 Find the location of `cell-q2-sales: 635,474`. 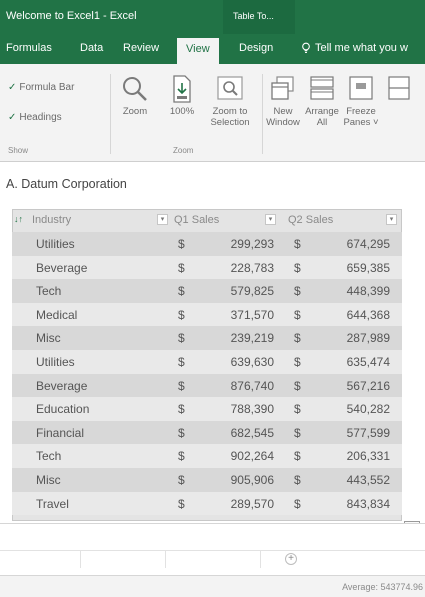

cell-q2-sales: 635,474 is located at coordinates (368, 362).